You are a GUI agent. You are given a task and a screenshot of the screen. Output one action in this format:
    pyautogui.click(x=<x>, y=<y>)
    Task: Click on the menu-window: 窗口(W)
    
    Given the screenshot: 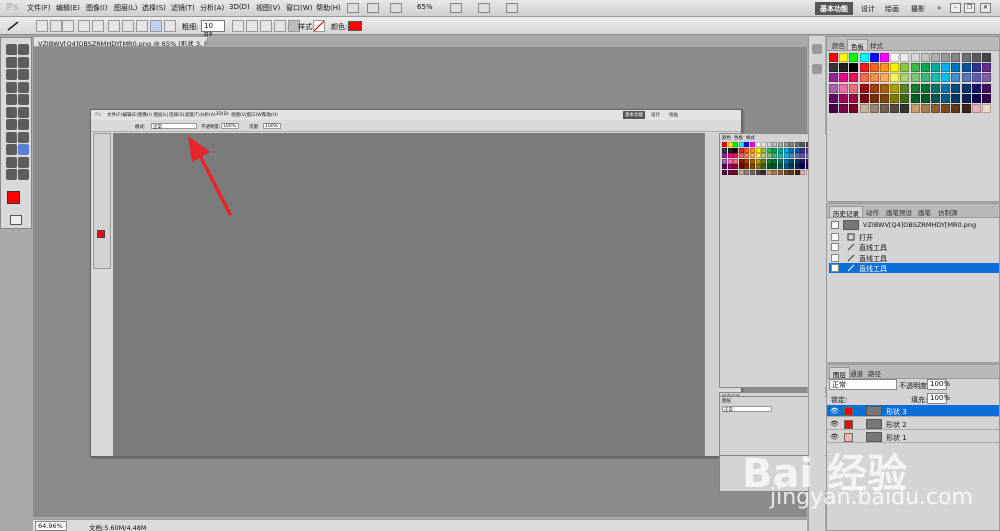 What is the action you would take?
    pyautogui.click(x=299, y=8)
    